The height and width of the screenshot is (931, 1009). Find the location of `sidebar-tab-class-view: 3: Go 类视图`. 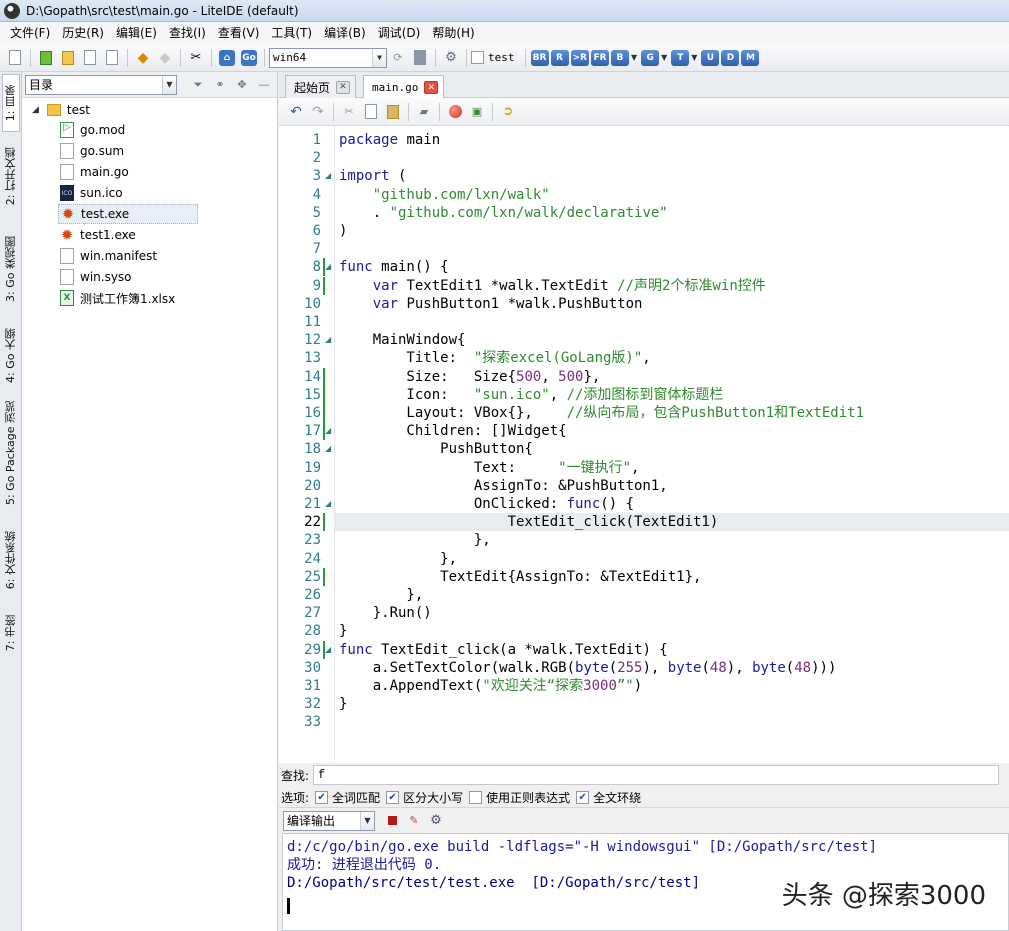

sidebar-tab-class-view: 3: Go 类视图 is located at coordinates (11, 269).